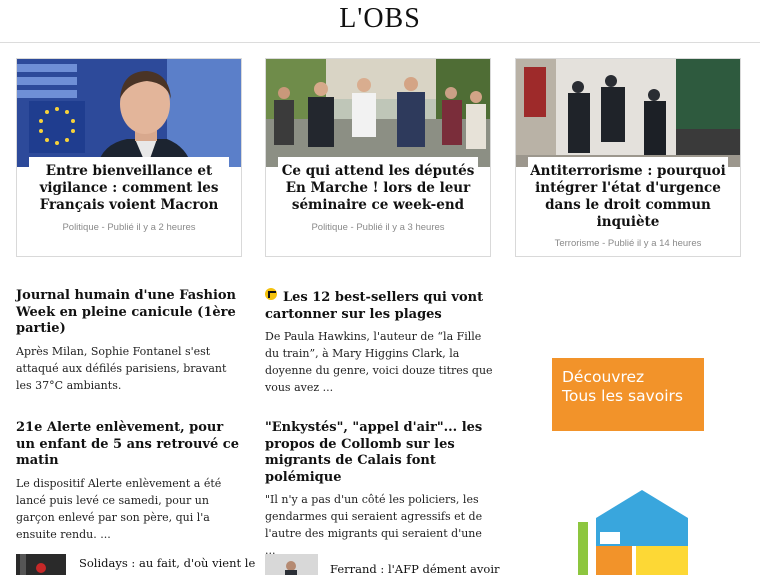 Image resolution: width=760 pixels, height=575 pixels. Describe the element at coordinates (633, 532) in the screenshot. I see `house-logo-icon` at that location.